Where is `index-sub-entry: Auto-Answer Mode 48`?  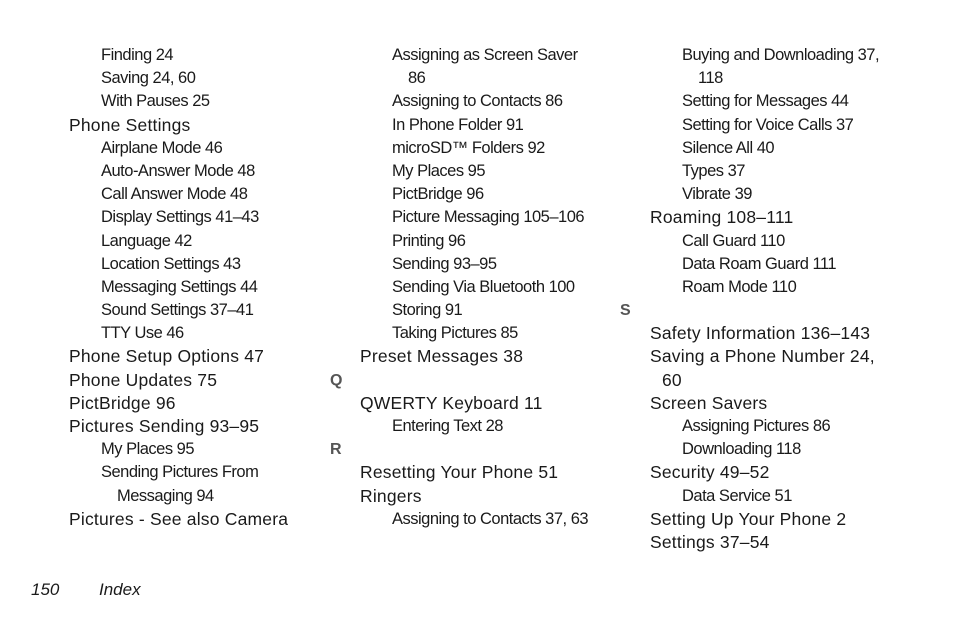
index-sub-entry: Auto-Answer Mode 48 is located at coordinates (178, 170).